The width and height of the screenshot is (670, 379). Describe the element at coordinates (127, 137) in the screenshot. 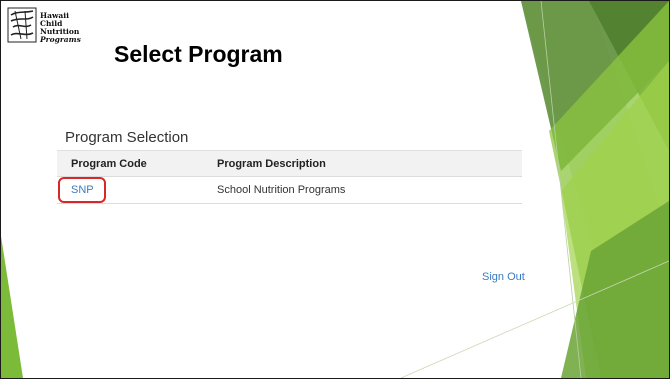

I see `program-selection-heading: Program Selection` at that location.